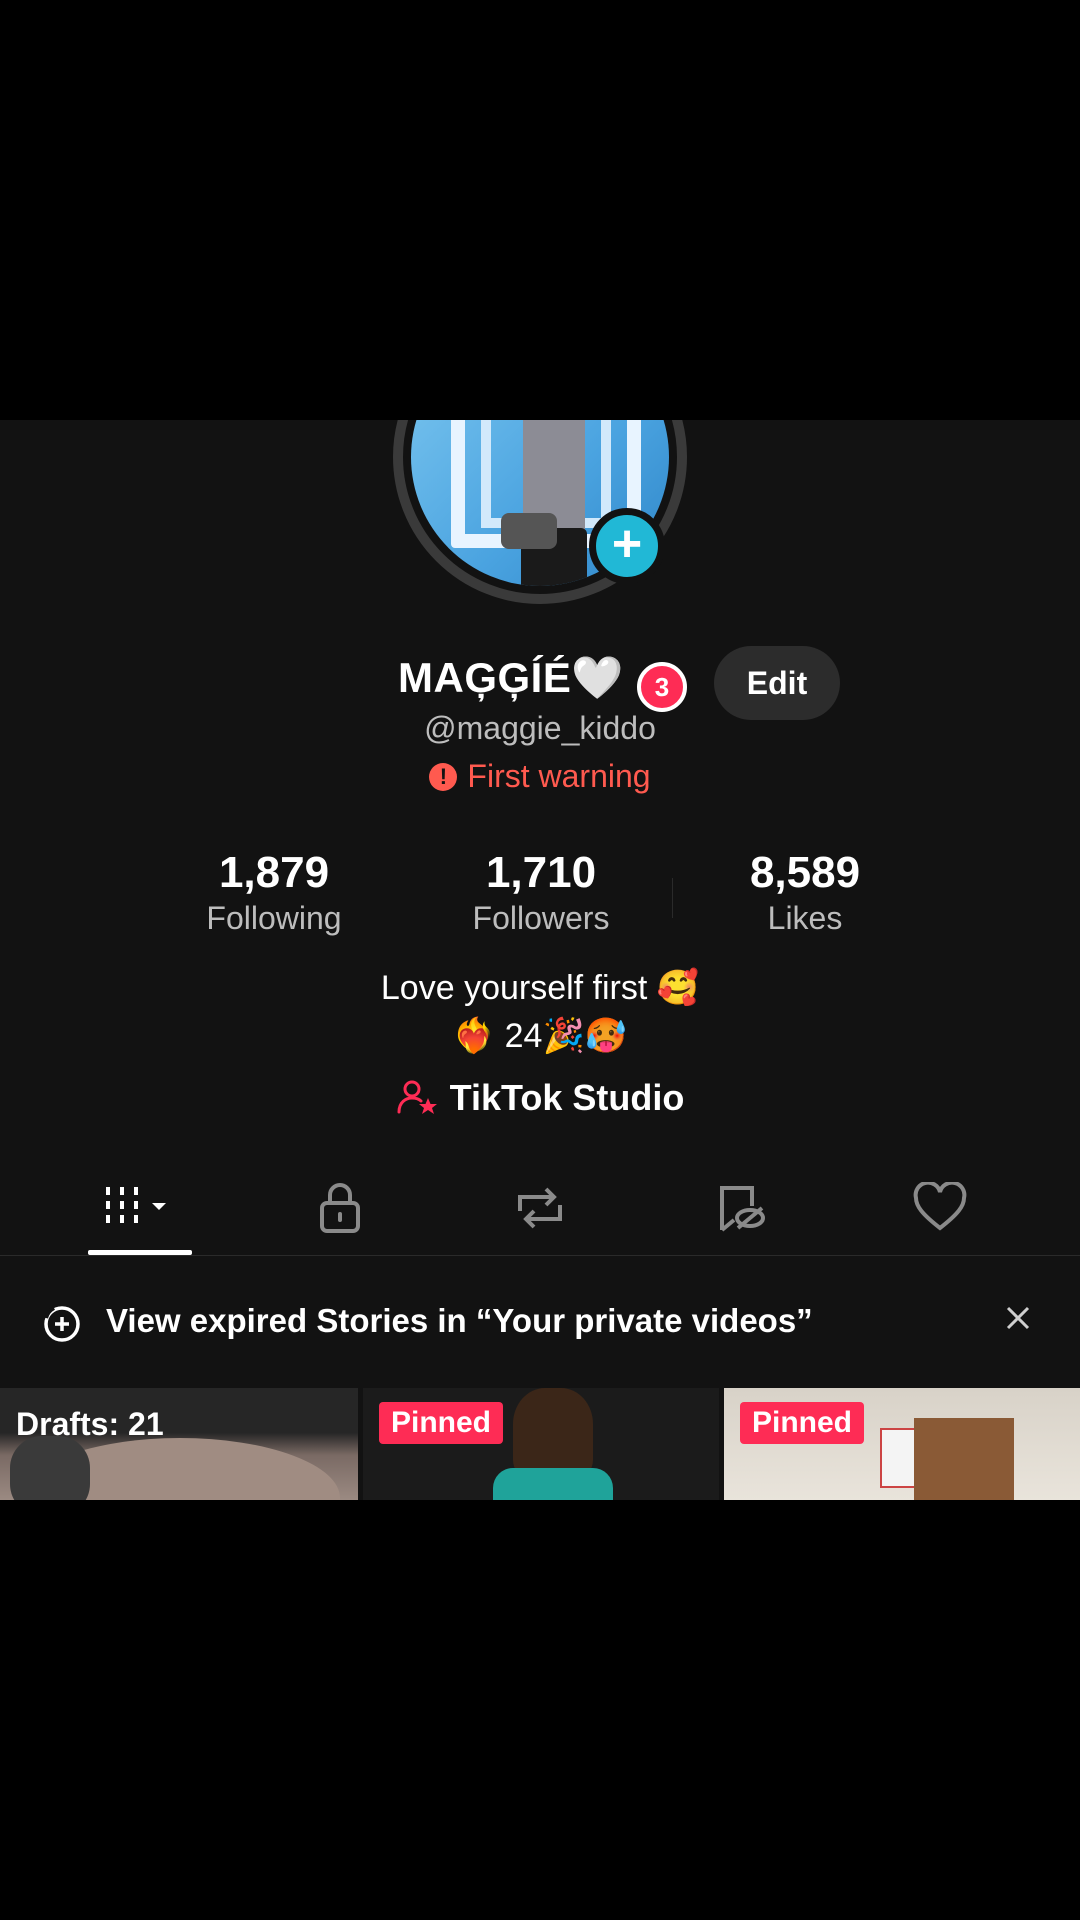 This screenshot has width=1080, height=1920. Describe the element at coordinates (805, 872) in the screenshot. I see `likes-count: 8,589` at that location.